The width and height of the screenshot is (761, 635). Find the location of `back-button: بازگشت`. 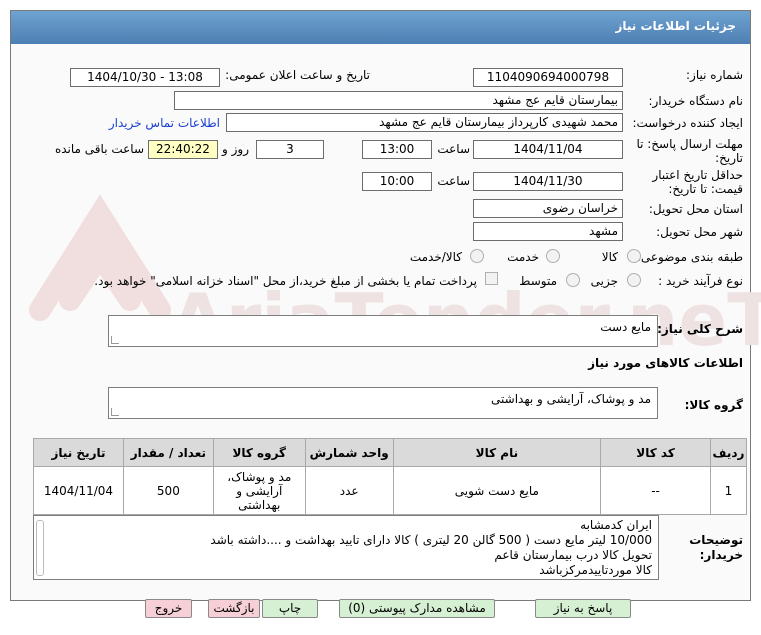

back-button: بازگشت is located at coordinates (234, 608).